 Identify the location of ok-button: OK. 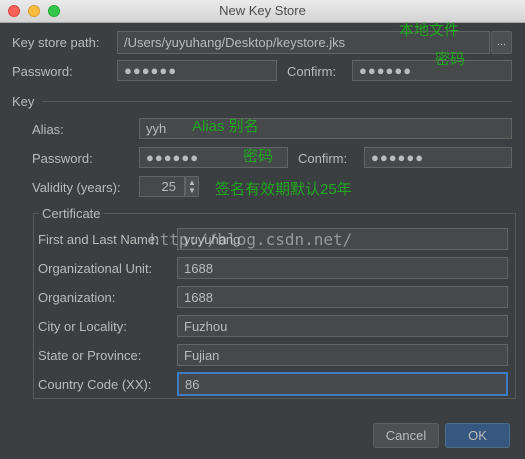
(477, 435).